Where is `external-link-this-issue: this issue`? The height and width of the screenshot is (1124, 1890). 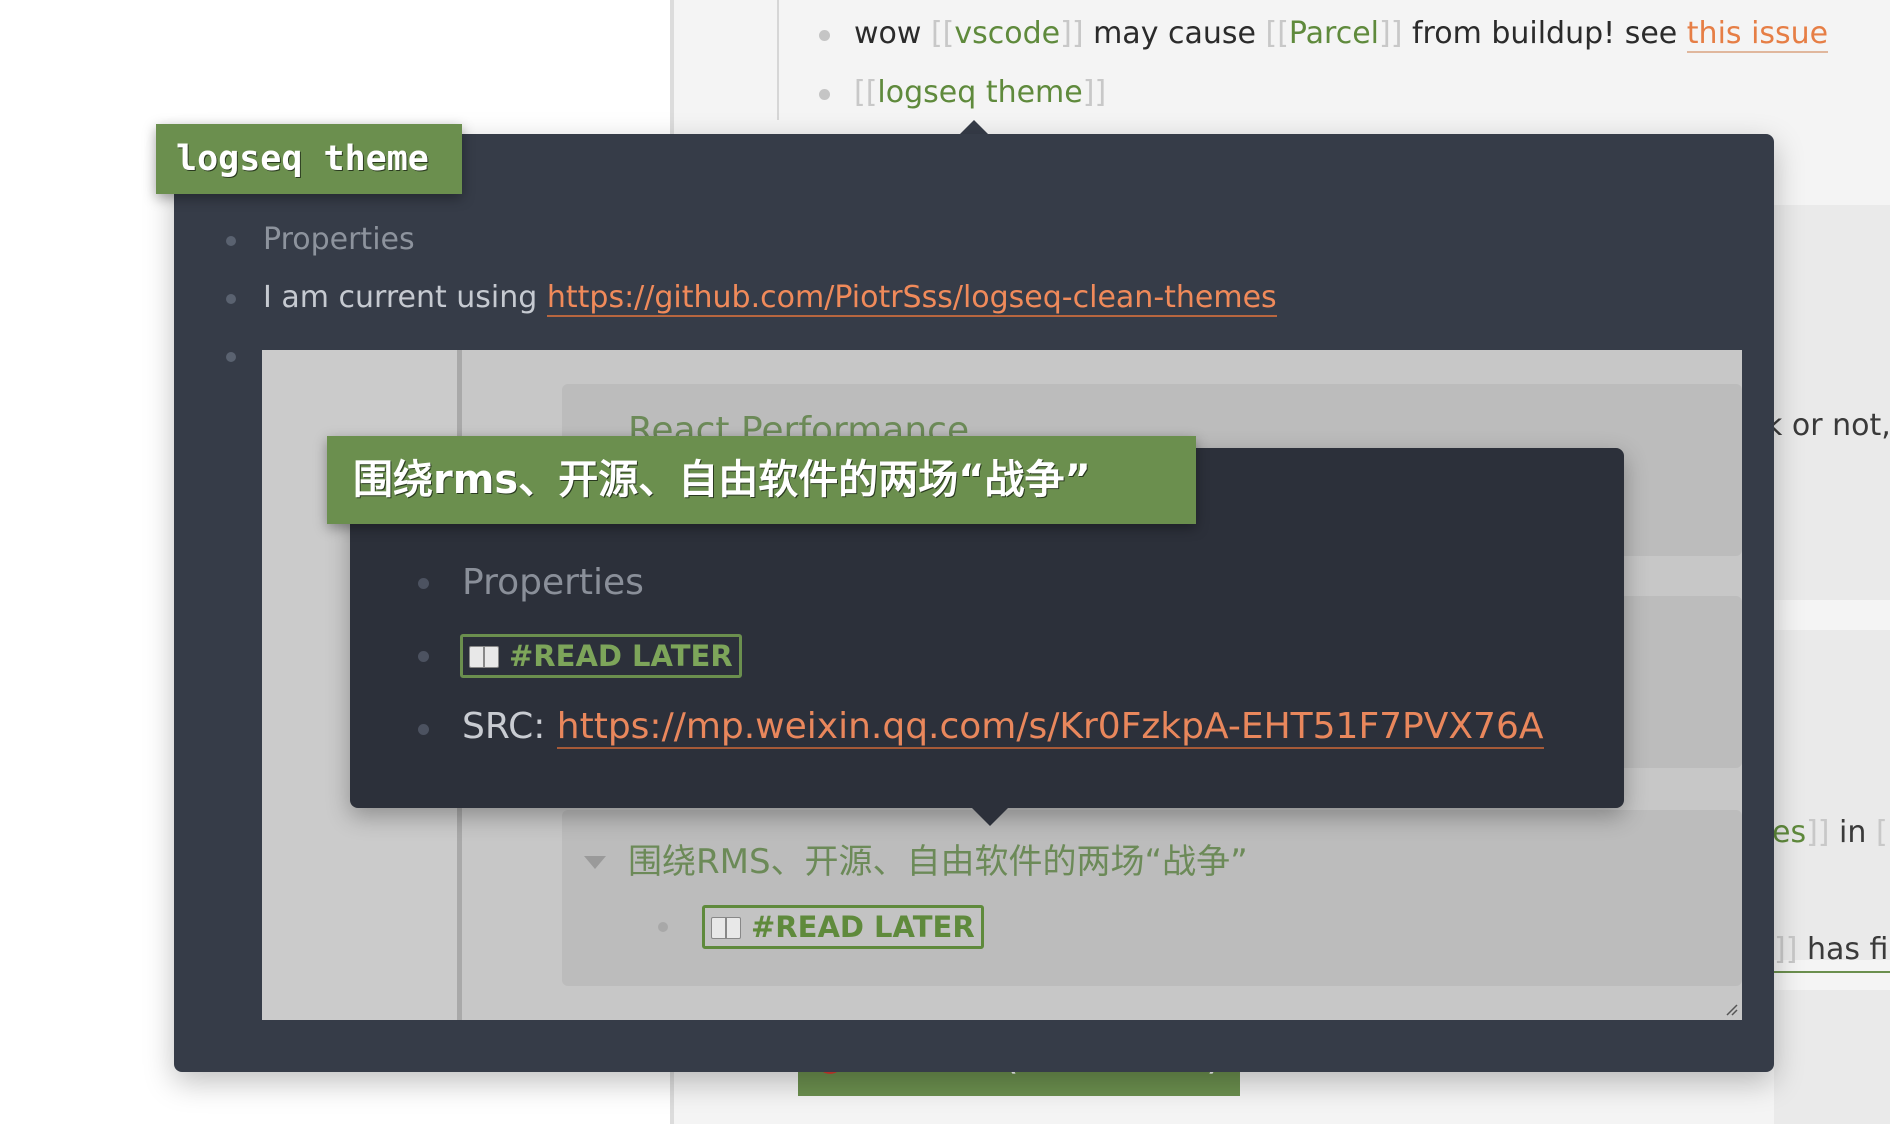
external-link-this-issue: this issue is located at coordinates (1757, 34).